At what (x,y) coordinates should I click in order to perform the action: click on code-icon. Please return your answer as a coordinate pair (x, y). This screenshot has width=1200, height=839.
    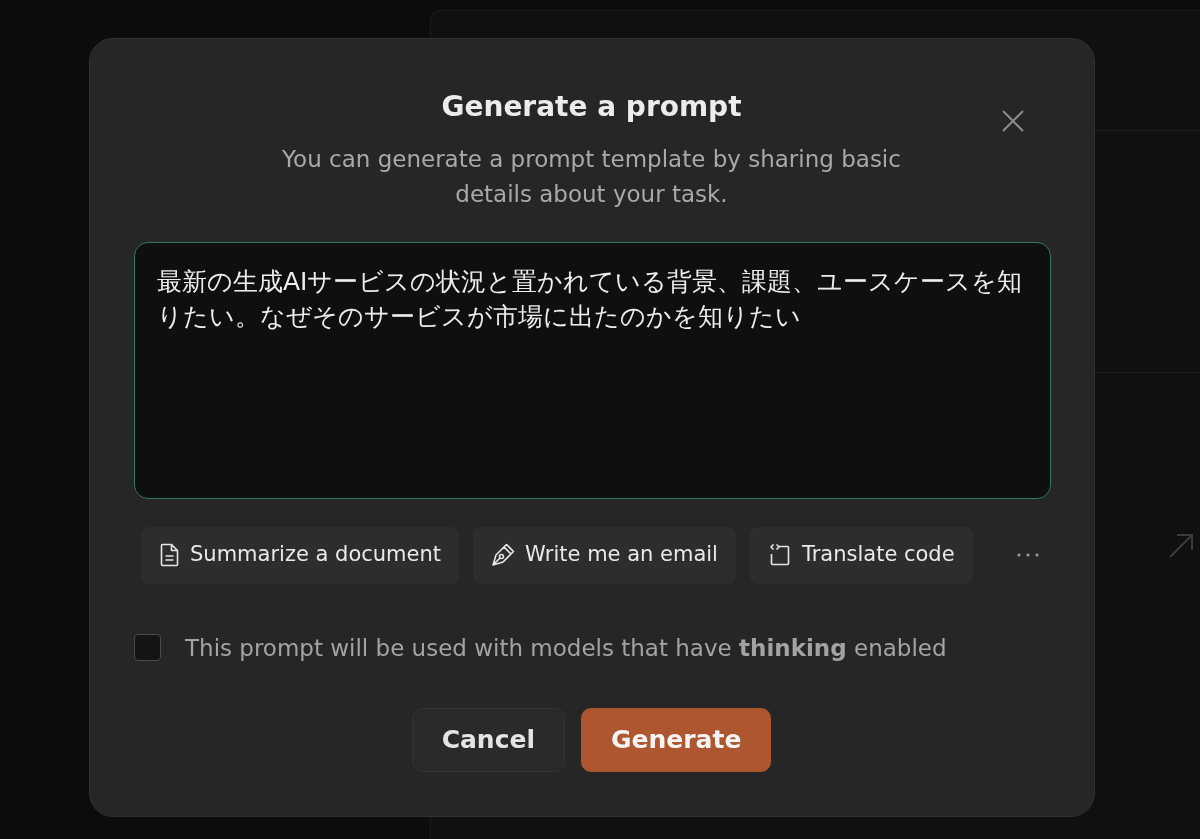
    Looking at the image, I should click on (779, 555).